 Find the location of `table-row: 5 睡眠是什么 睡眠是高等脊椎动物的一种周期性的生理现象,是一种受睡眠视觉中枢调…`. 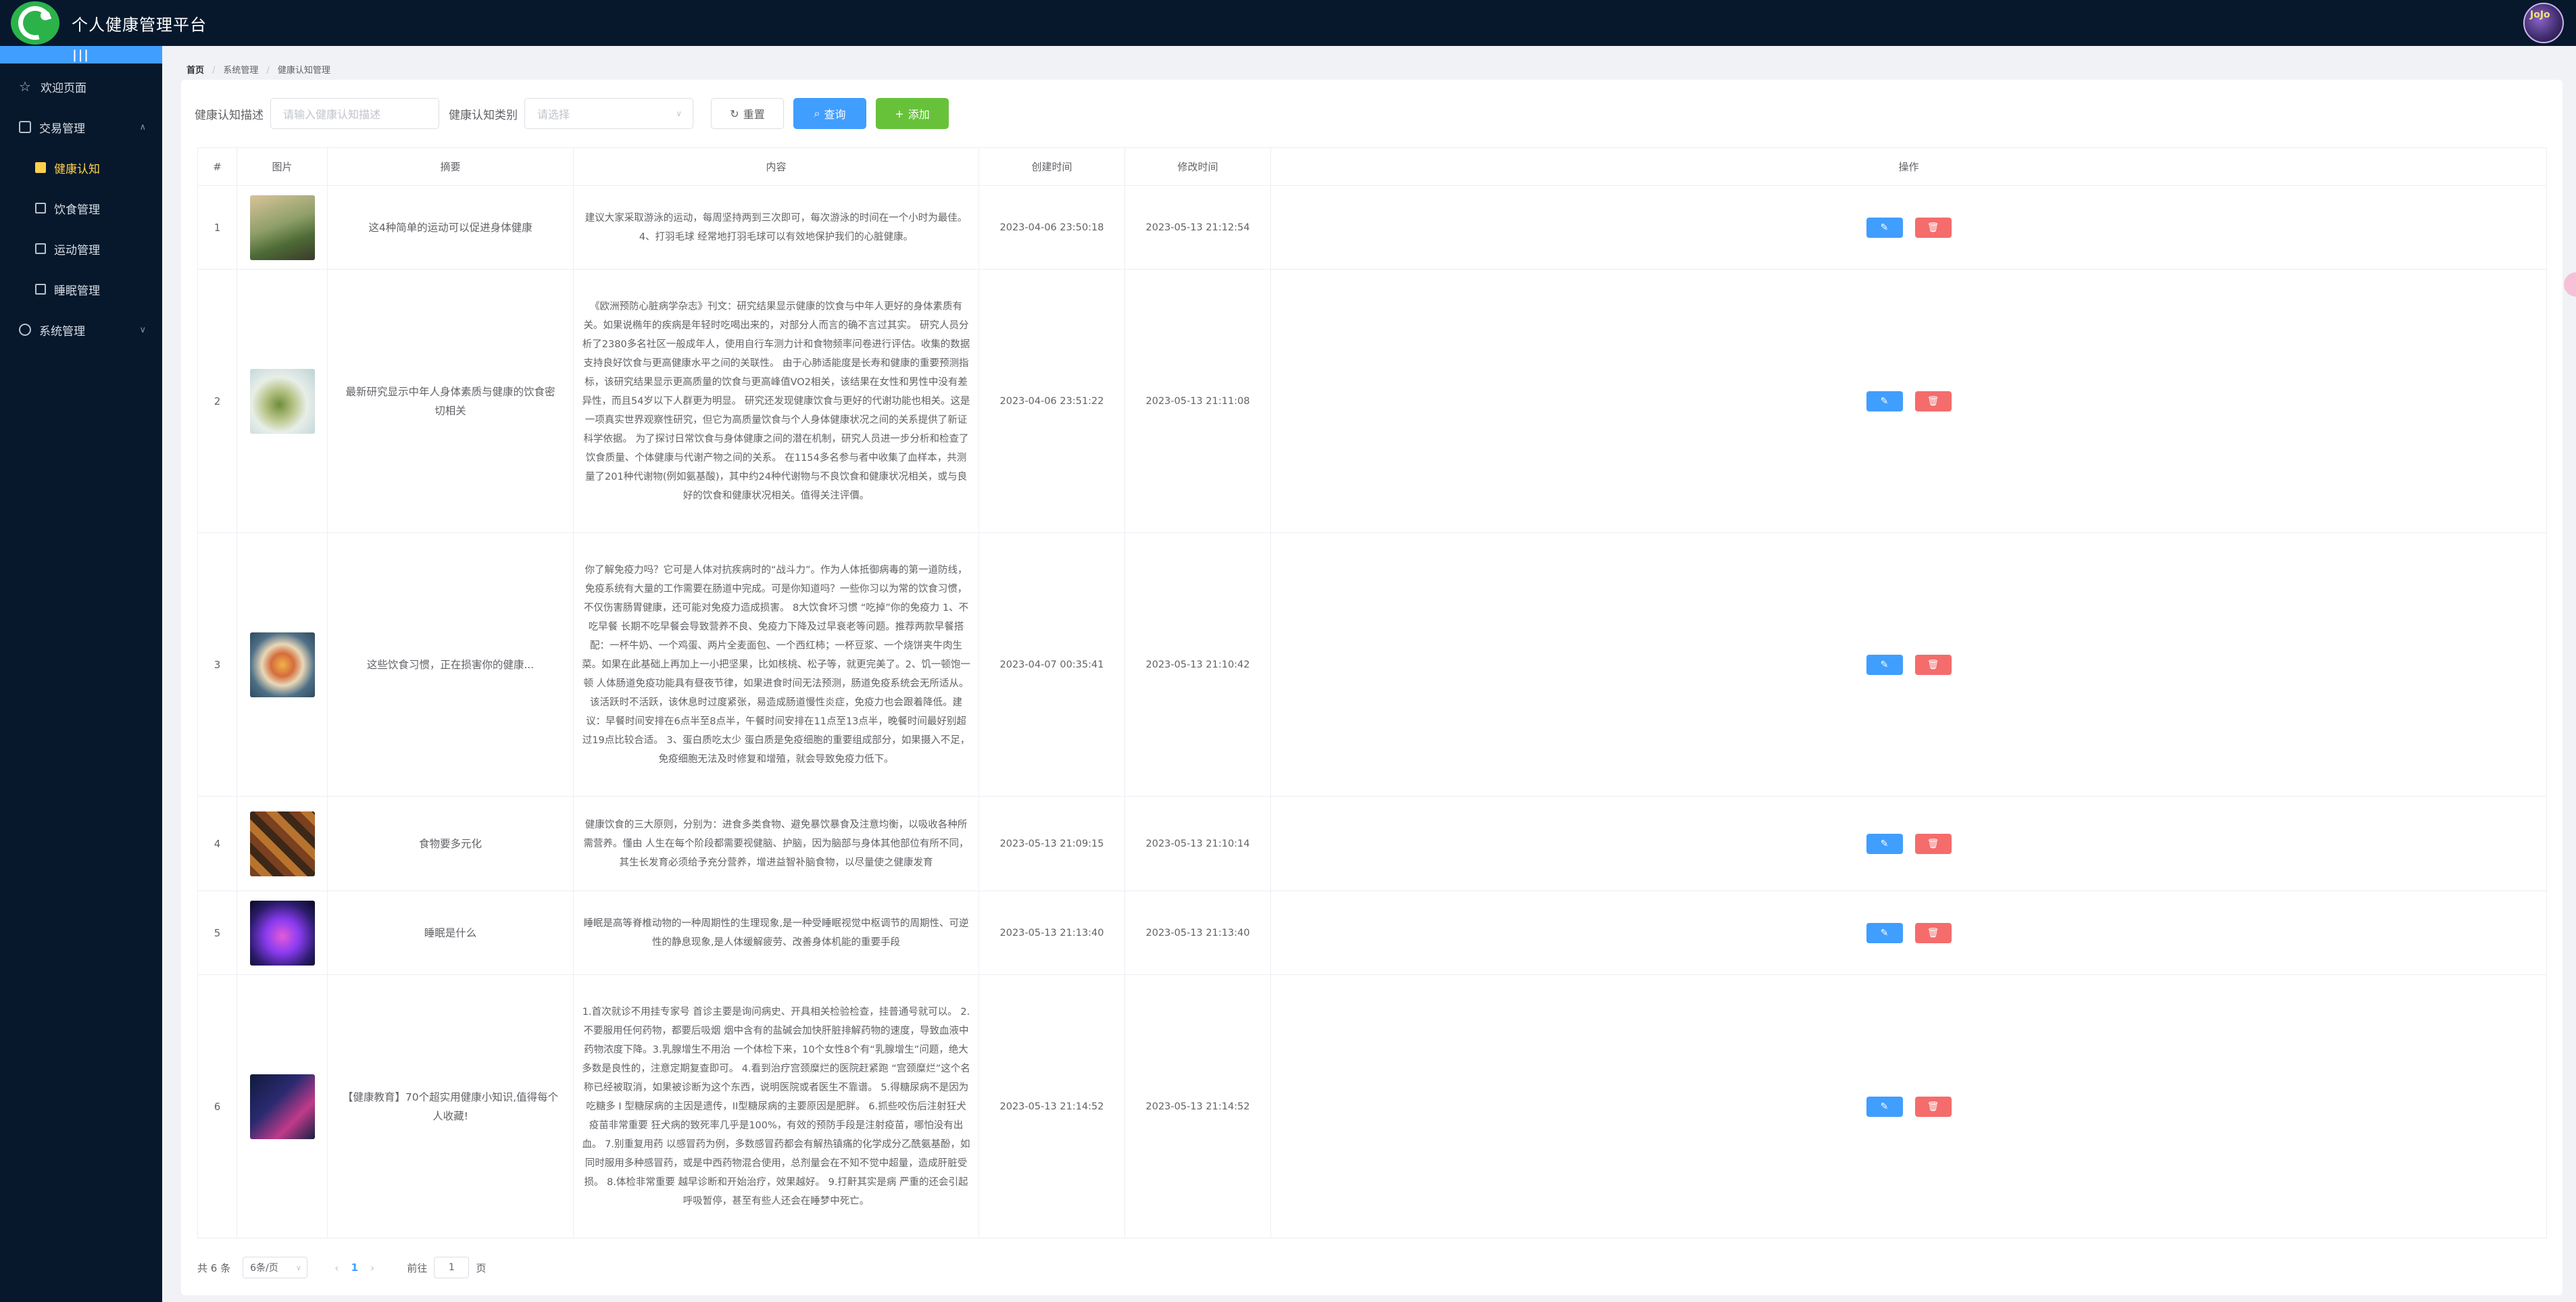

table-row: 5 睡眠是什么 睡眠是高等脊椎动物的一种周期性的生理现象,是一种受睡眠视觉中枢调… is located at coordinates (1372, 933).